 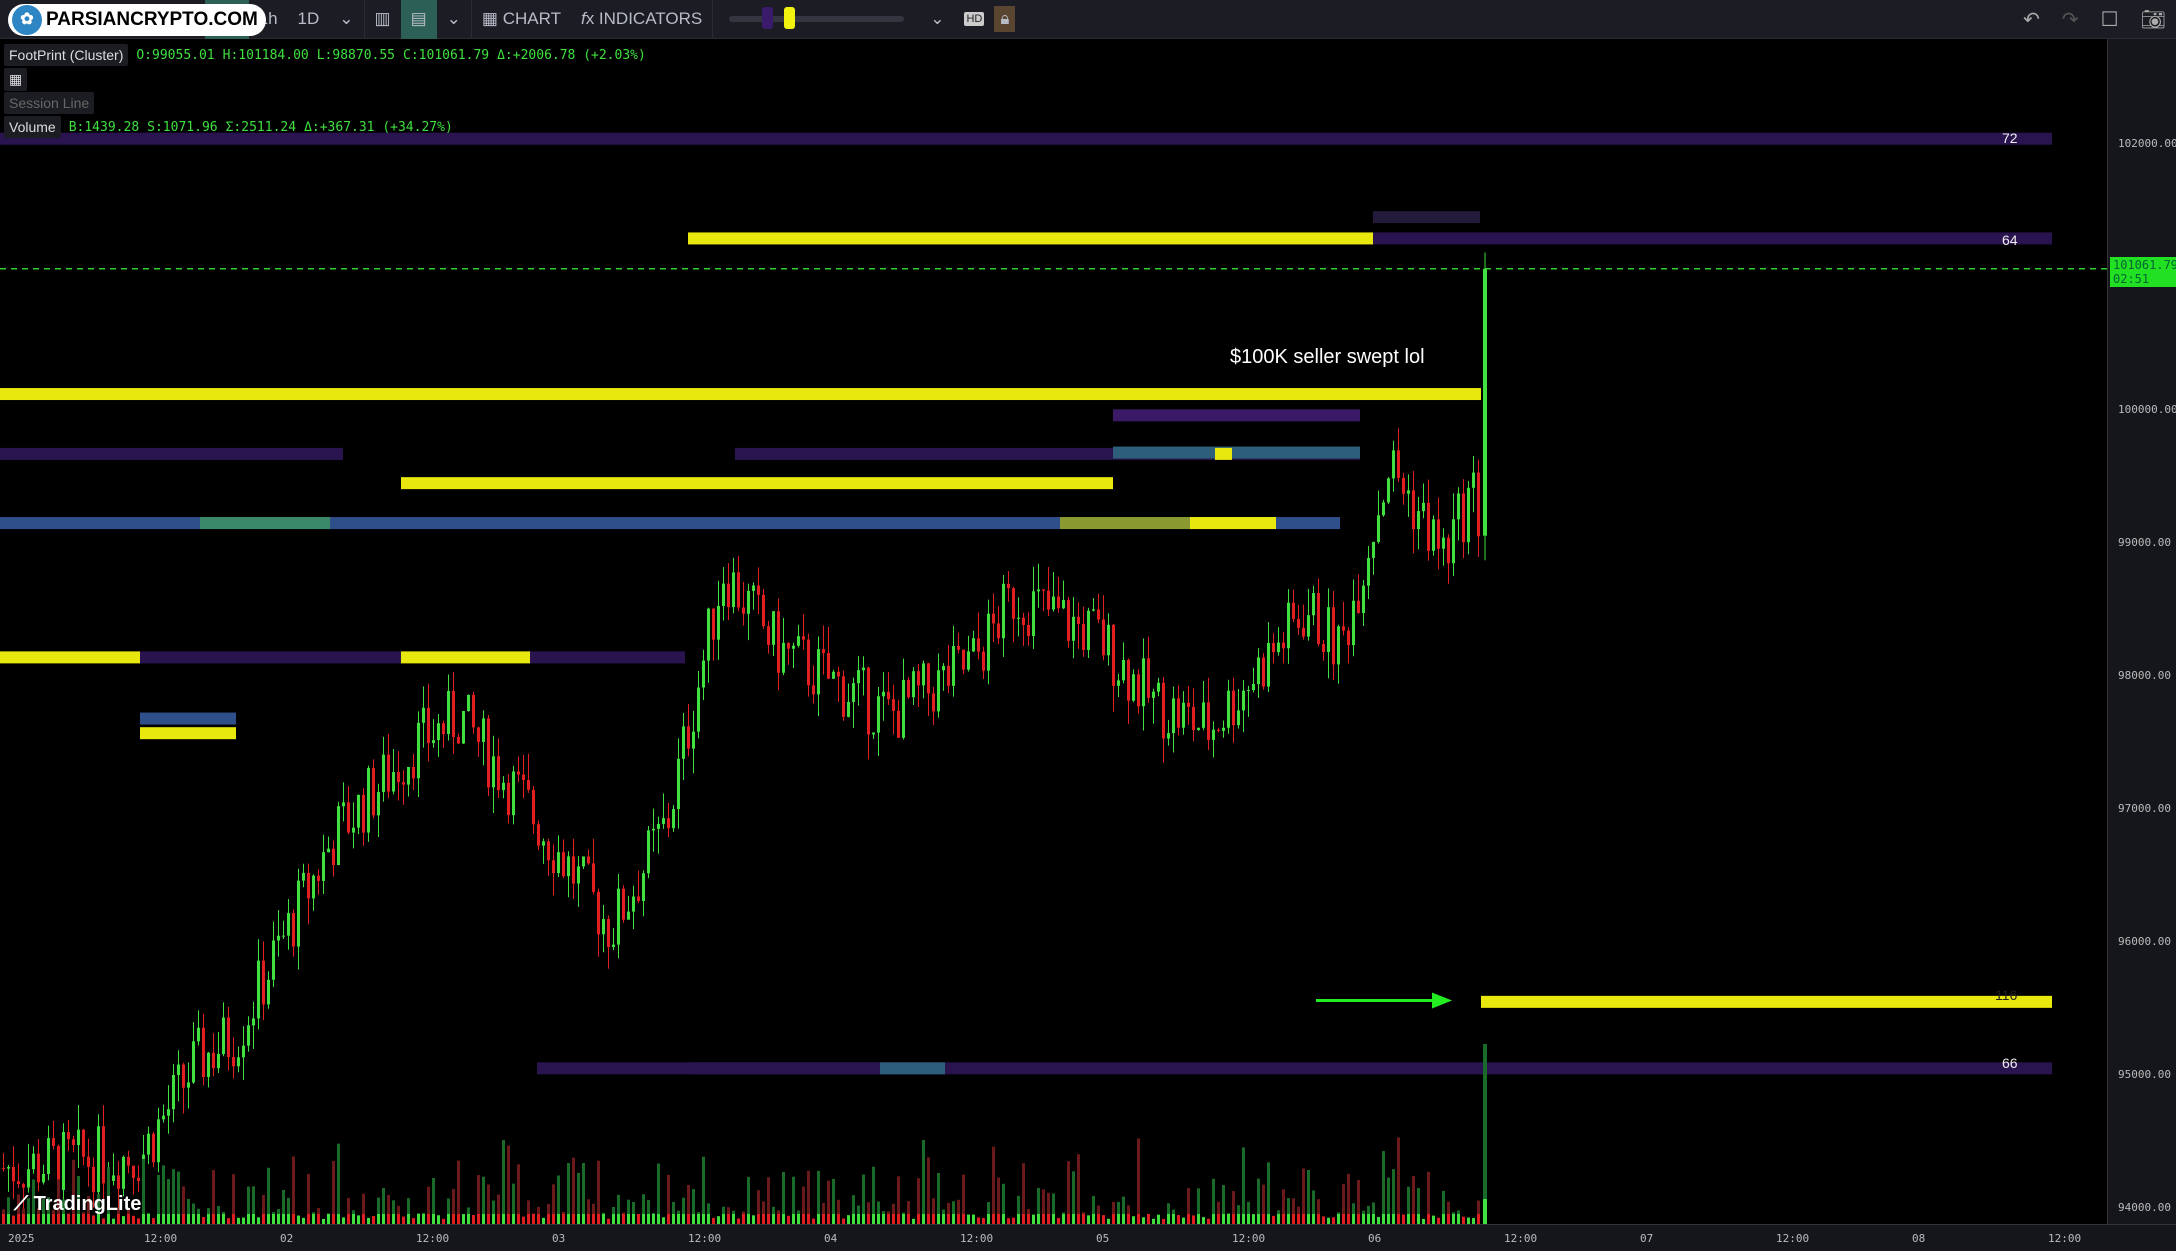 I want to click on footprint-label: FootPrint (Cluster), so click(x=66, y=55).